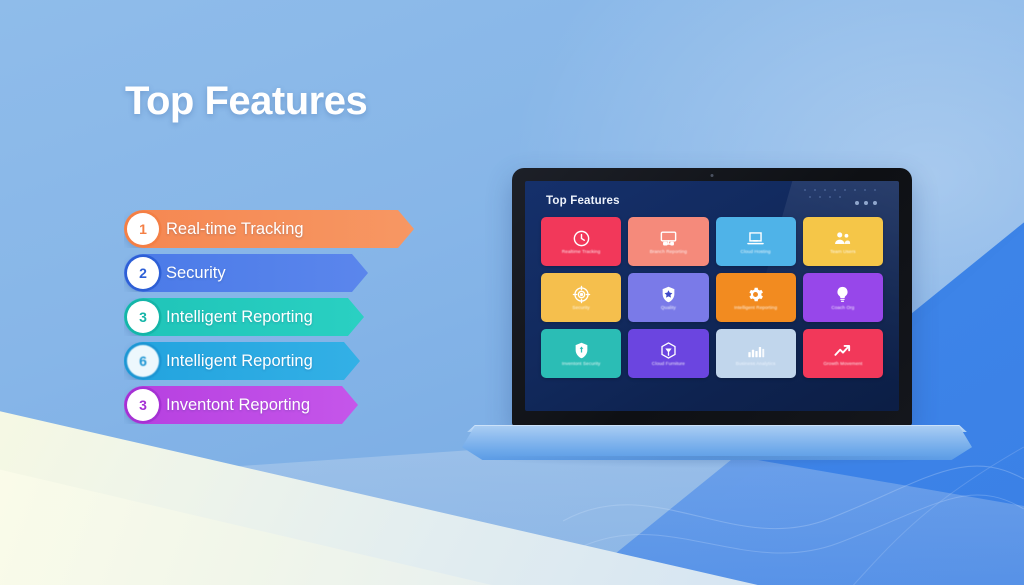 Image resolution: width=1024 pixels, height=585 pixels. What do you see at coordinates (755, 294) in the screenshot?
I see `gear-icon` at bounding box center [755, 294].